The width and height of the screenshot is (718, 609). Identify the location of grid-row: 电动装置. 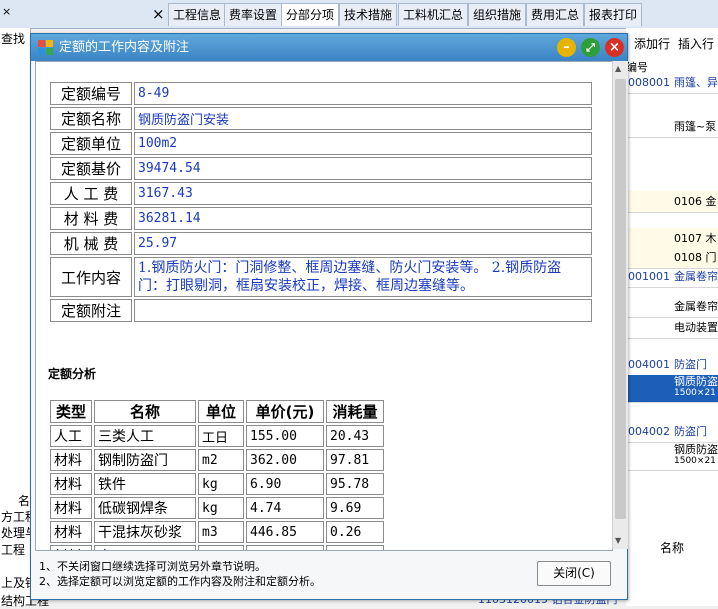
(672, 328).